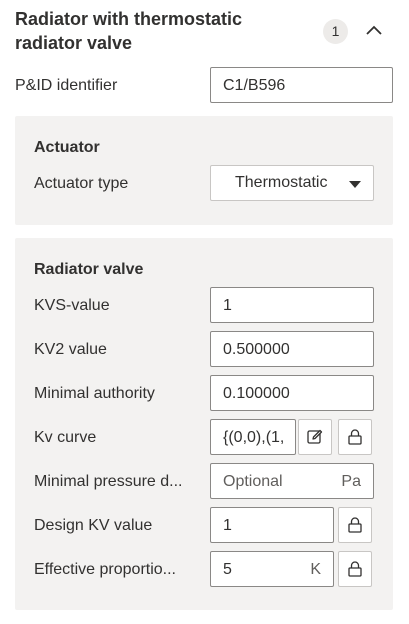 Image resolution: width=409 pixels, height=624 pixels. What do you see at coordinates (93, 525) in the screenshot?
I see `design-kv-label: Design KV value` at bounding box center [93, 525].